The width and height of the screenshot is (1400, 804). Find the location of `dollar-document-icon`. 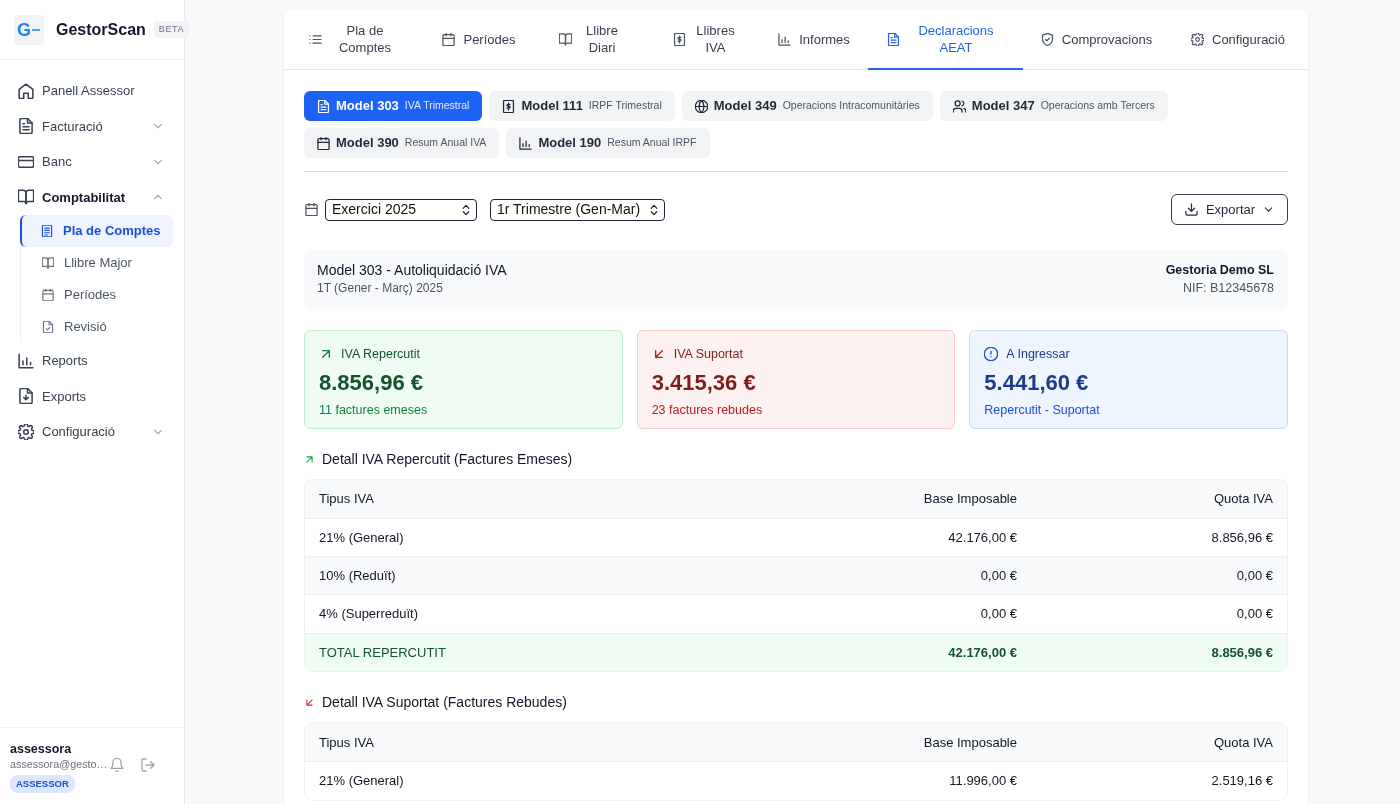

dollar-document-icon is located at coordinates (679, 39).